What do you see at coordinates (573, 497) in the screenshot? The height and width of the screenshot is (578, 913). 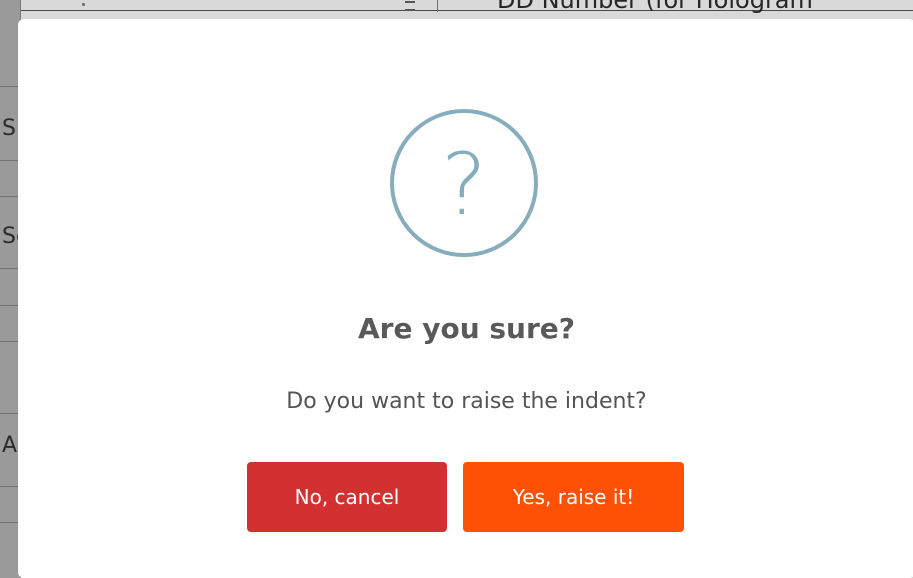 I see `confirm-button: Yes, raise it!` at bounding box center [573, 497].